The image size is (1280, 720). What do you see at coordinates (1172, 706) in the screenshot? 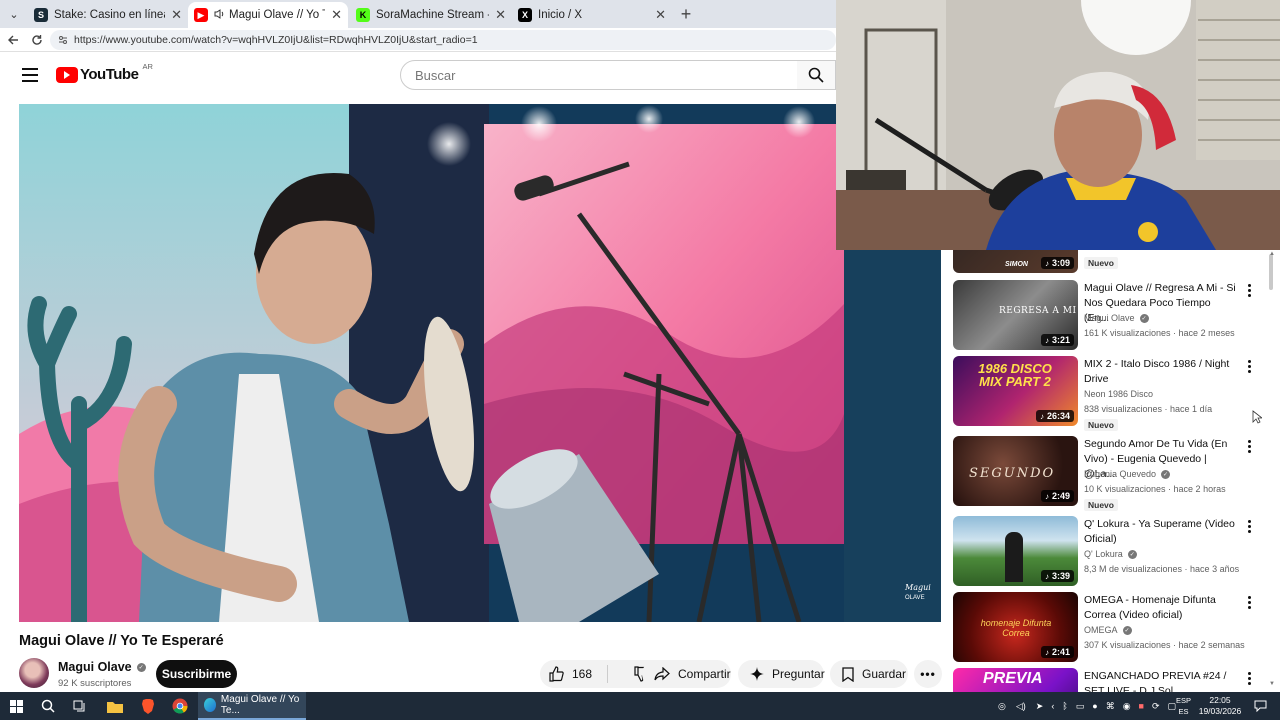
I see `display-icon: ▢` at bounding box center [1172, 706].